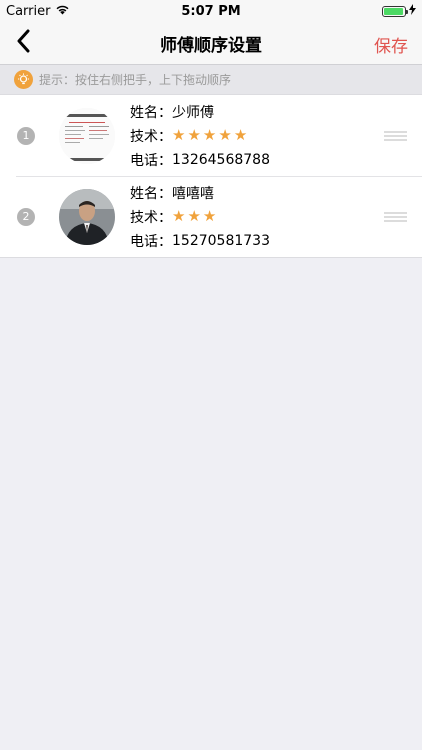 The width and height of the screenshot is (422, 750). Describe the element at coordinates (412, 11) in the screenshot. I see `charging-icon` at that location.